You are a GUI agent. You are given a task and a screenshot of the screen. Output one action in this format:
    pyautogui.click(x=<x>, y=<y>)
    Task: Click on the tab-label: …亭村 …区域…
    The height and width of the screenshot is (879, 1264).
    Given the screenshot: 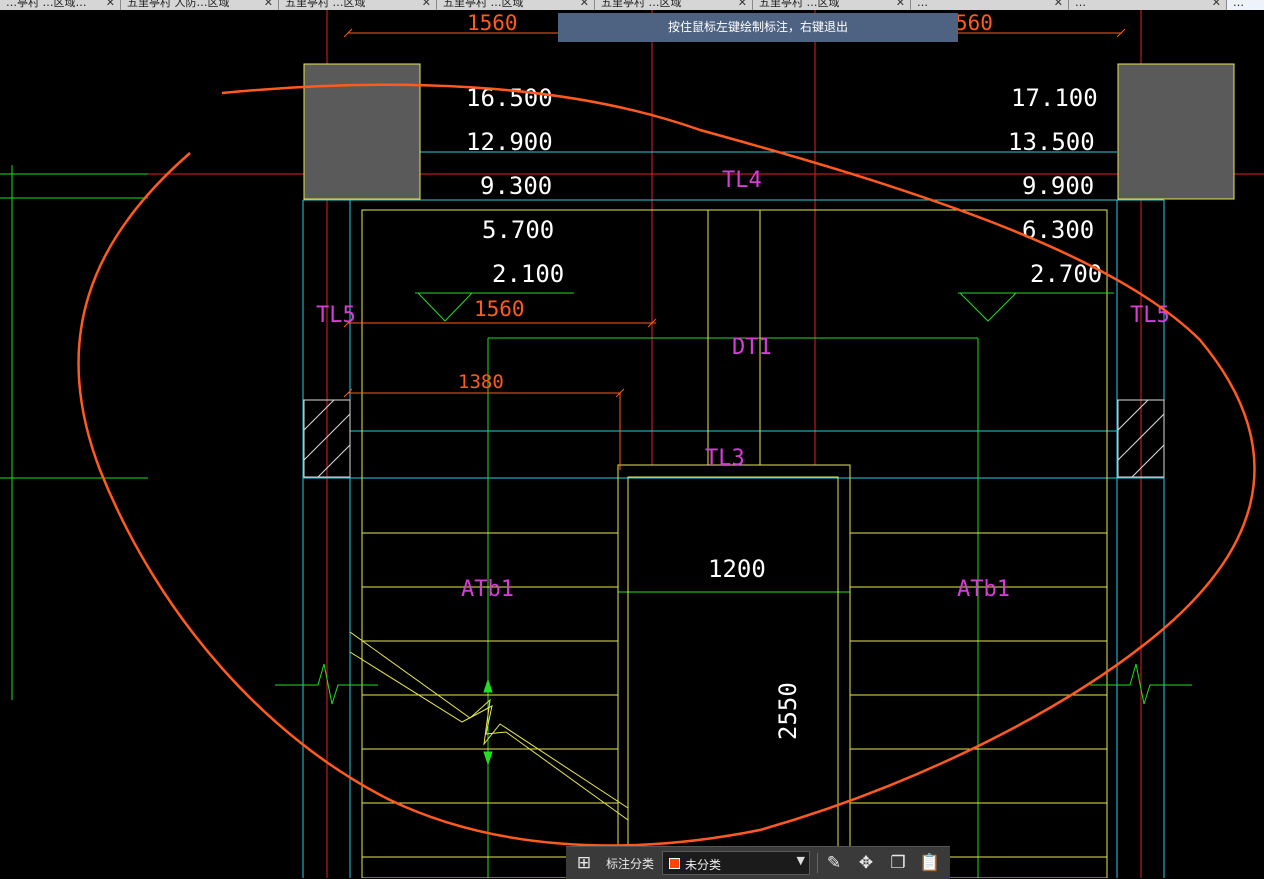 What is the action you would take?
    pyautogui.click(x=46, y=4)
    